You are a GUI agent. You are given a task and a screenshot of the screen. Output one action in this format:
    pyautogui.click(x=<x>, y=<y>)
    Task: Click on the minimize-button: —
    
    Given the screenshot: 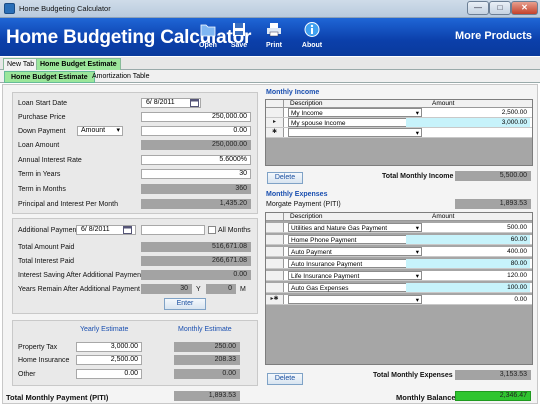 What is the action you would take?
    pyautogui.click(x=478, y=8)
    